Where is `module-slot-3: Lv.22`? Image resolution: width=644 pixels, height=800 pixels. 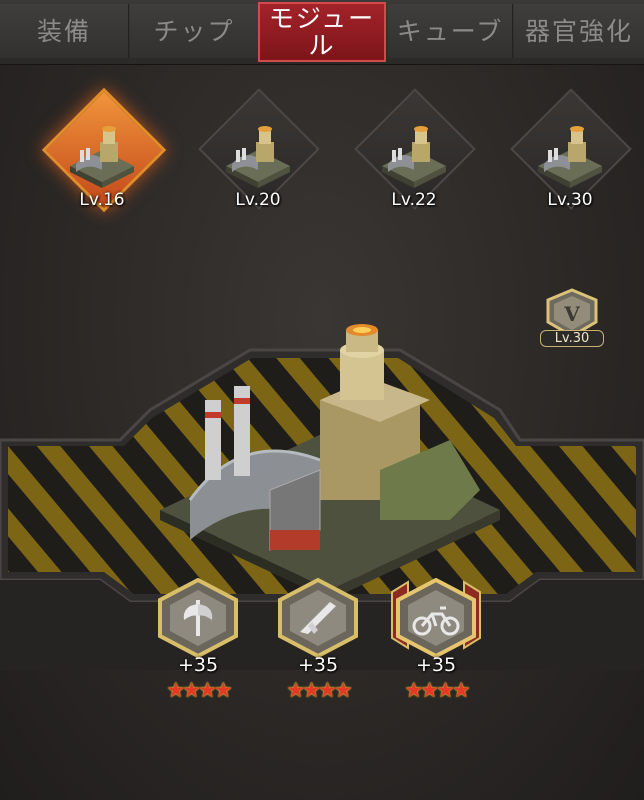 module-slot-3: Lv.22 is located at coordinates (414, 157).